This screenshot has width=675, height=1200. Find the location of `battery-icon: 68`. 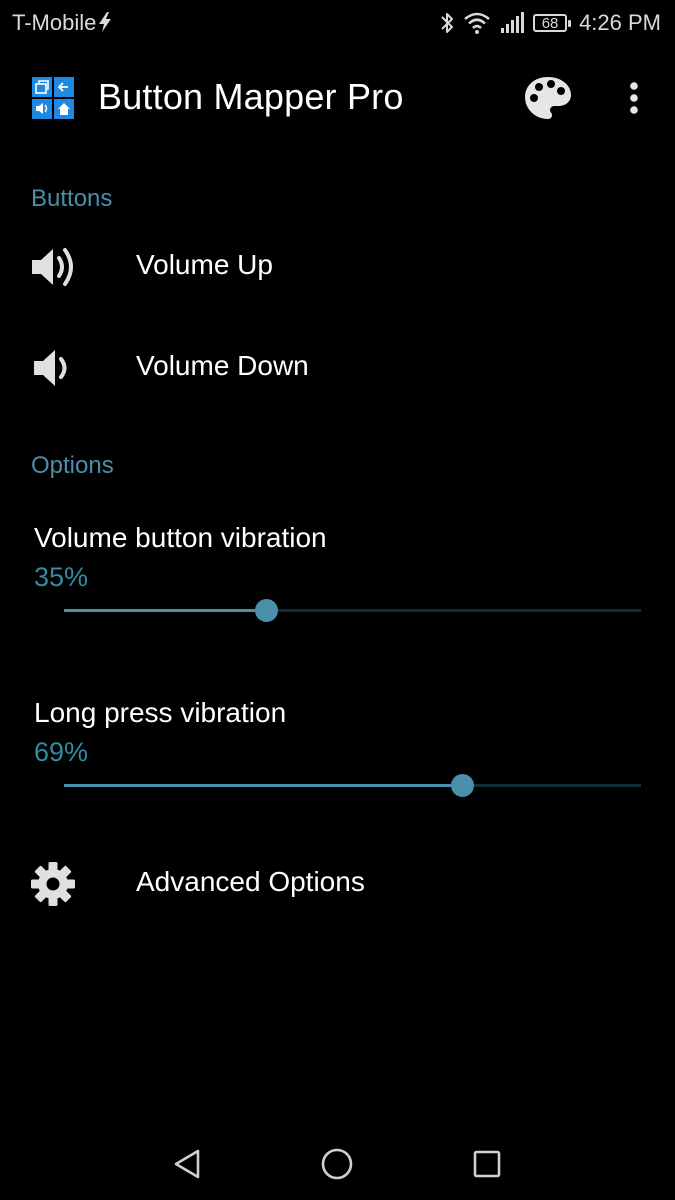

battery-icon: 68 is located at coordinates (552, 23).